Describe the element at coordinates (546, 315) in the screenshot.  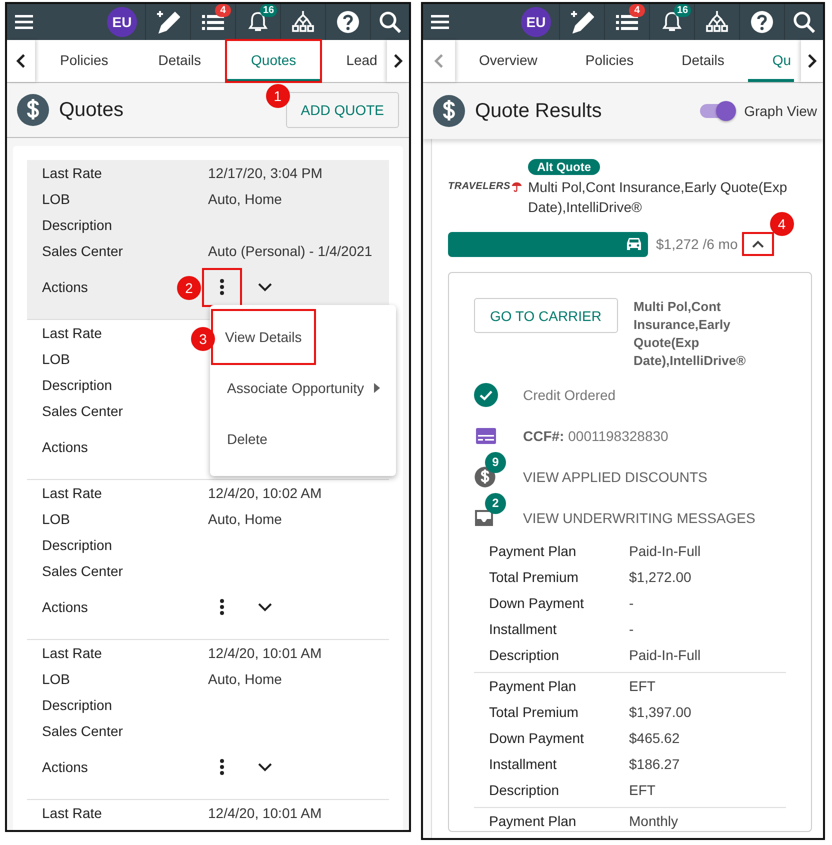
I see `go-to-carrier-button: GO TO CARRIER` at that location.